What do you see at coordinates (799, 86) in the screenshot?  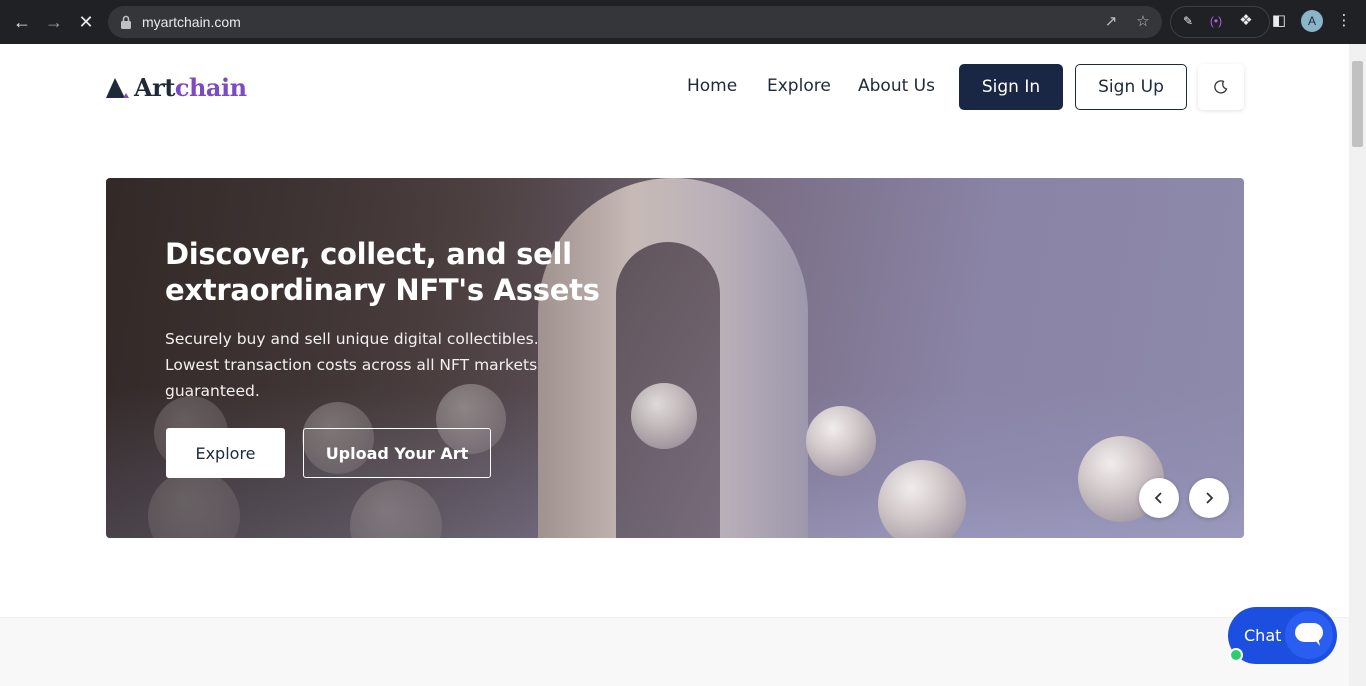 I see `nav-explore: Explore` at bounding box center [799, 86].